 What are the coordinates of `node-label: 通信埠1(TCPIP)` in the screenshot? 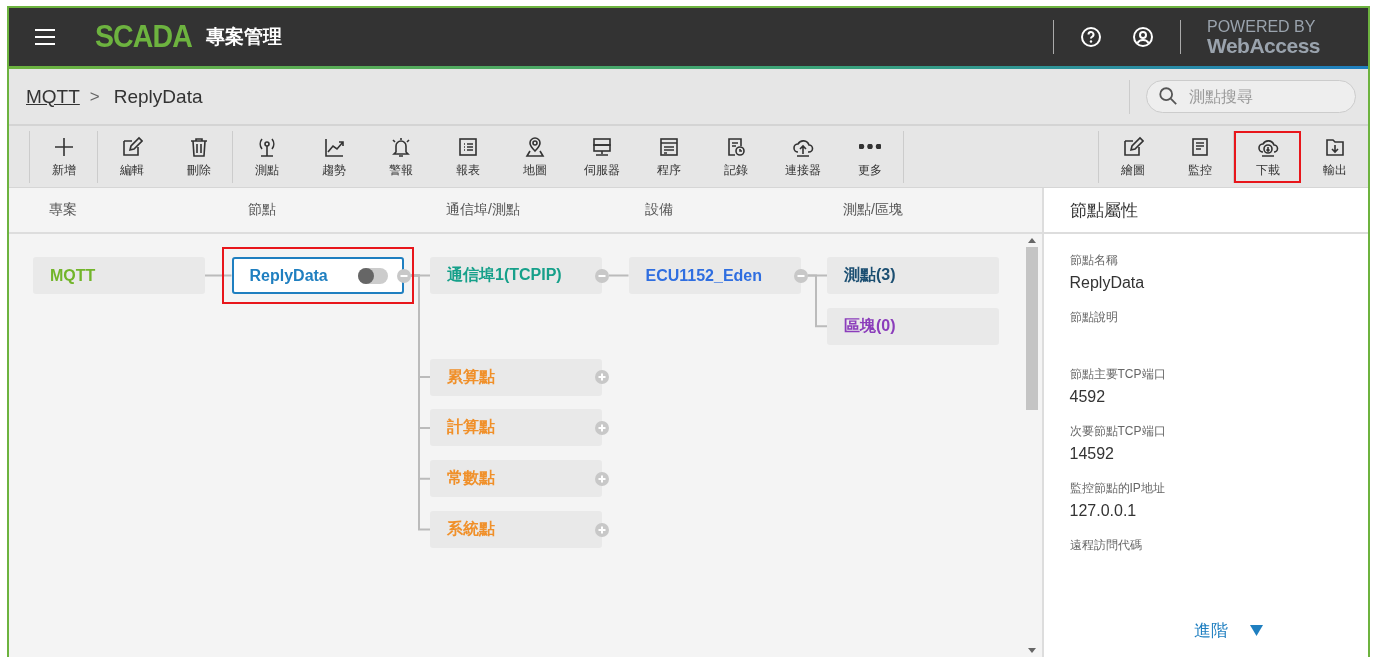 It's located at (504, 275).